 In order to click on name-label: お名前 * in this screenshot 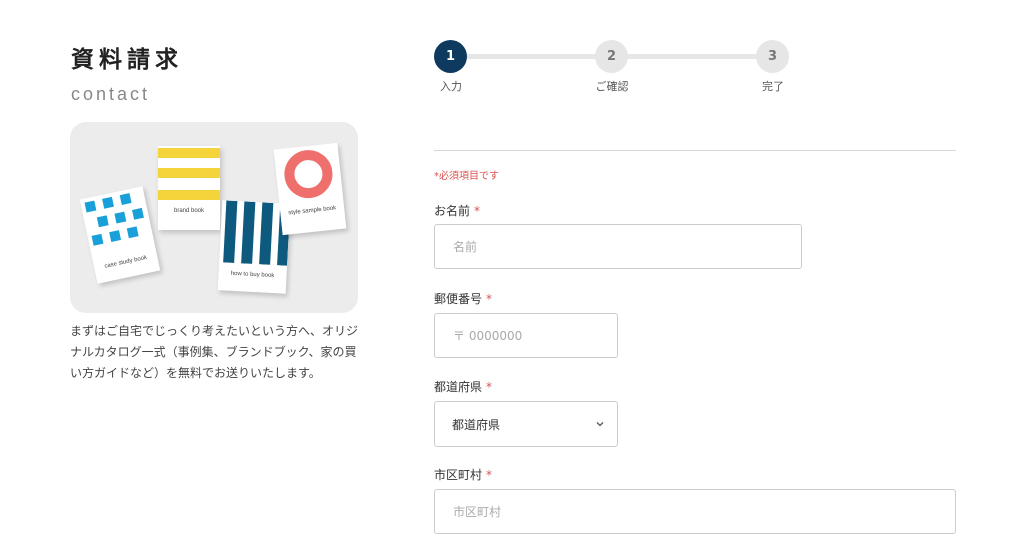, I will do `click(457, 210)`.